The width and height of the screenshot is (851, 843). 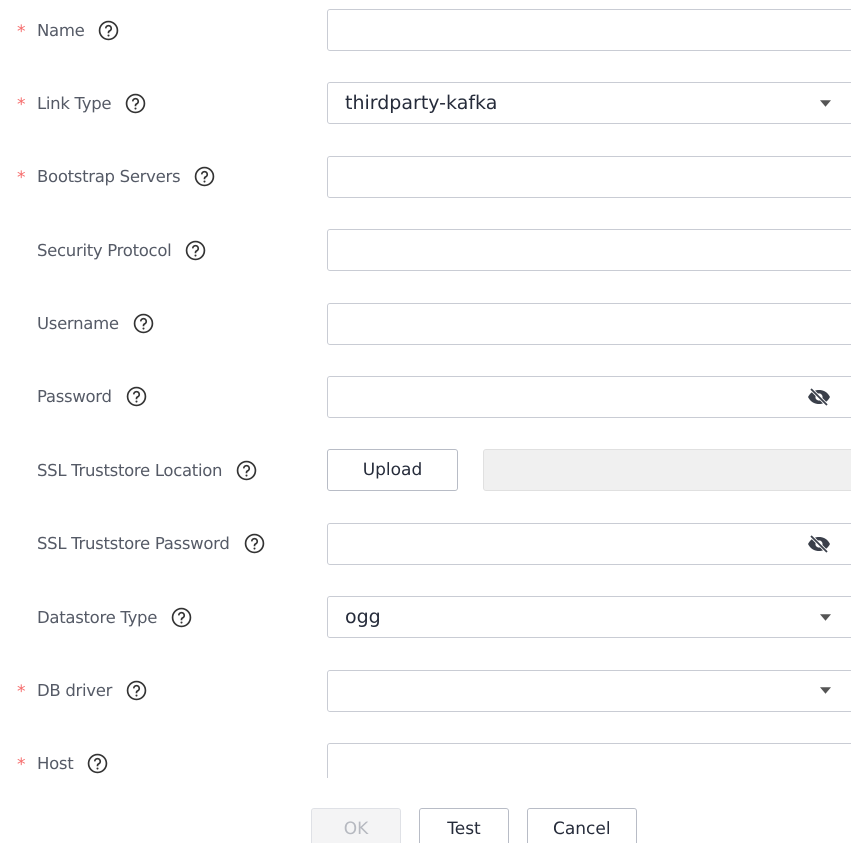 I want to click on field-label: Bootstrap Servers, so click(x=108, y=176).